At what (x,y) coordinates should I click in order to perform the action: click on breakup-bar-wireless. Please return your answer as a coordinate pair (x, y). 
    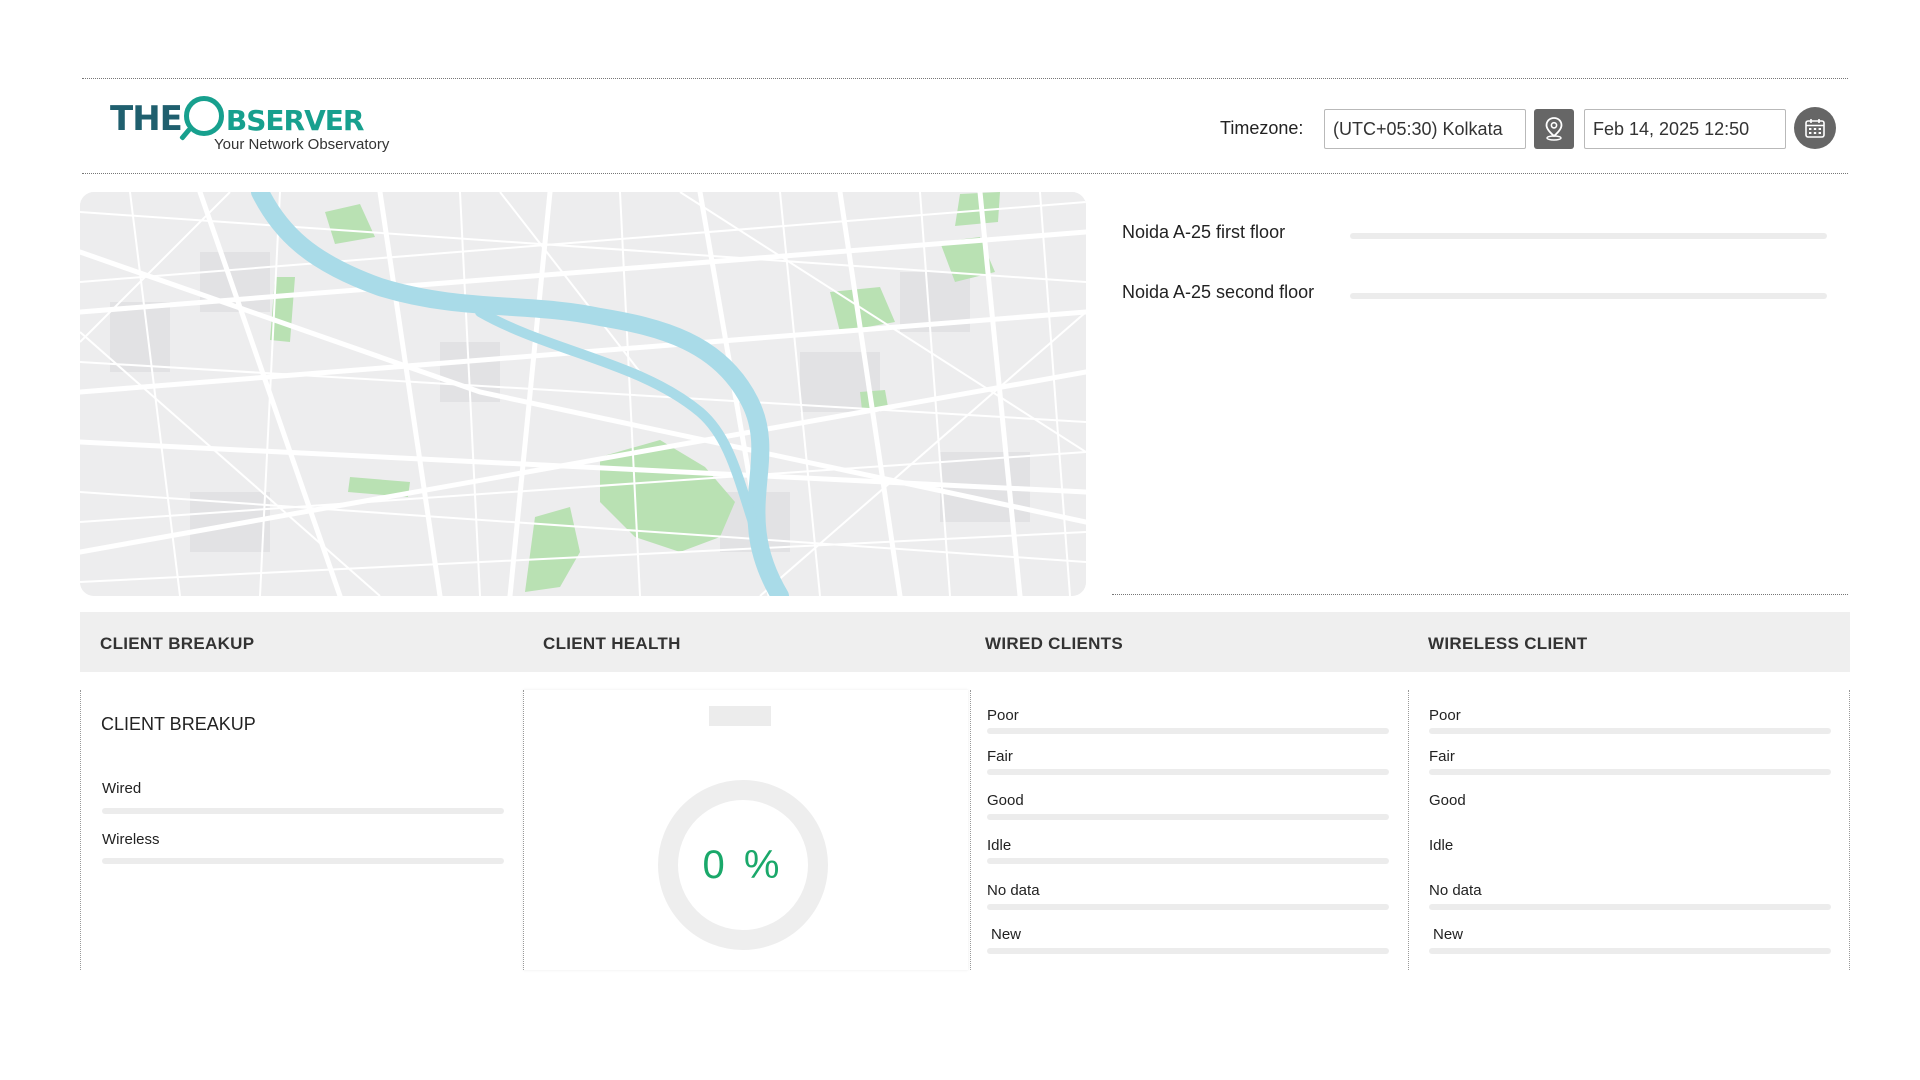
    Looking at the image, I should click on (303, 861).